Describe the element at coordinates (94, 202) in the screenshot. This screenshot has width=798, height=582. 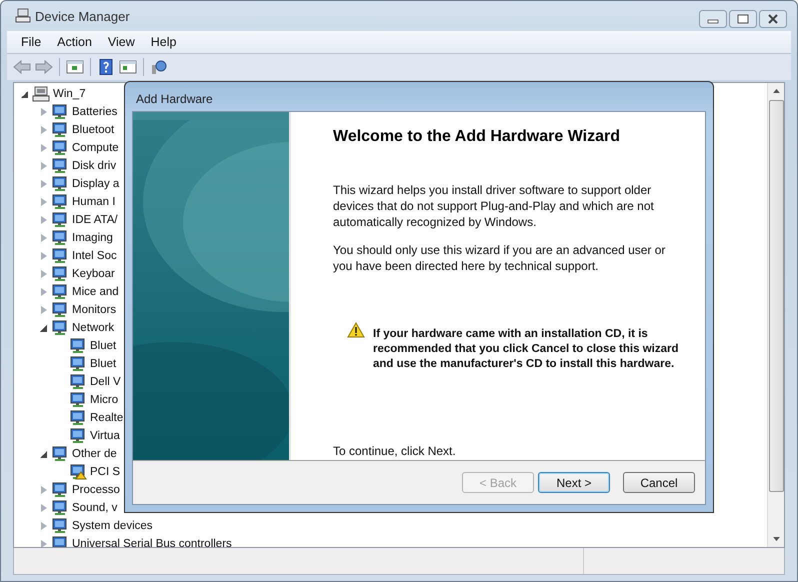
I see `tree-item: Human I` at that location.